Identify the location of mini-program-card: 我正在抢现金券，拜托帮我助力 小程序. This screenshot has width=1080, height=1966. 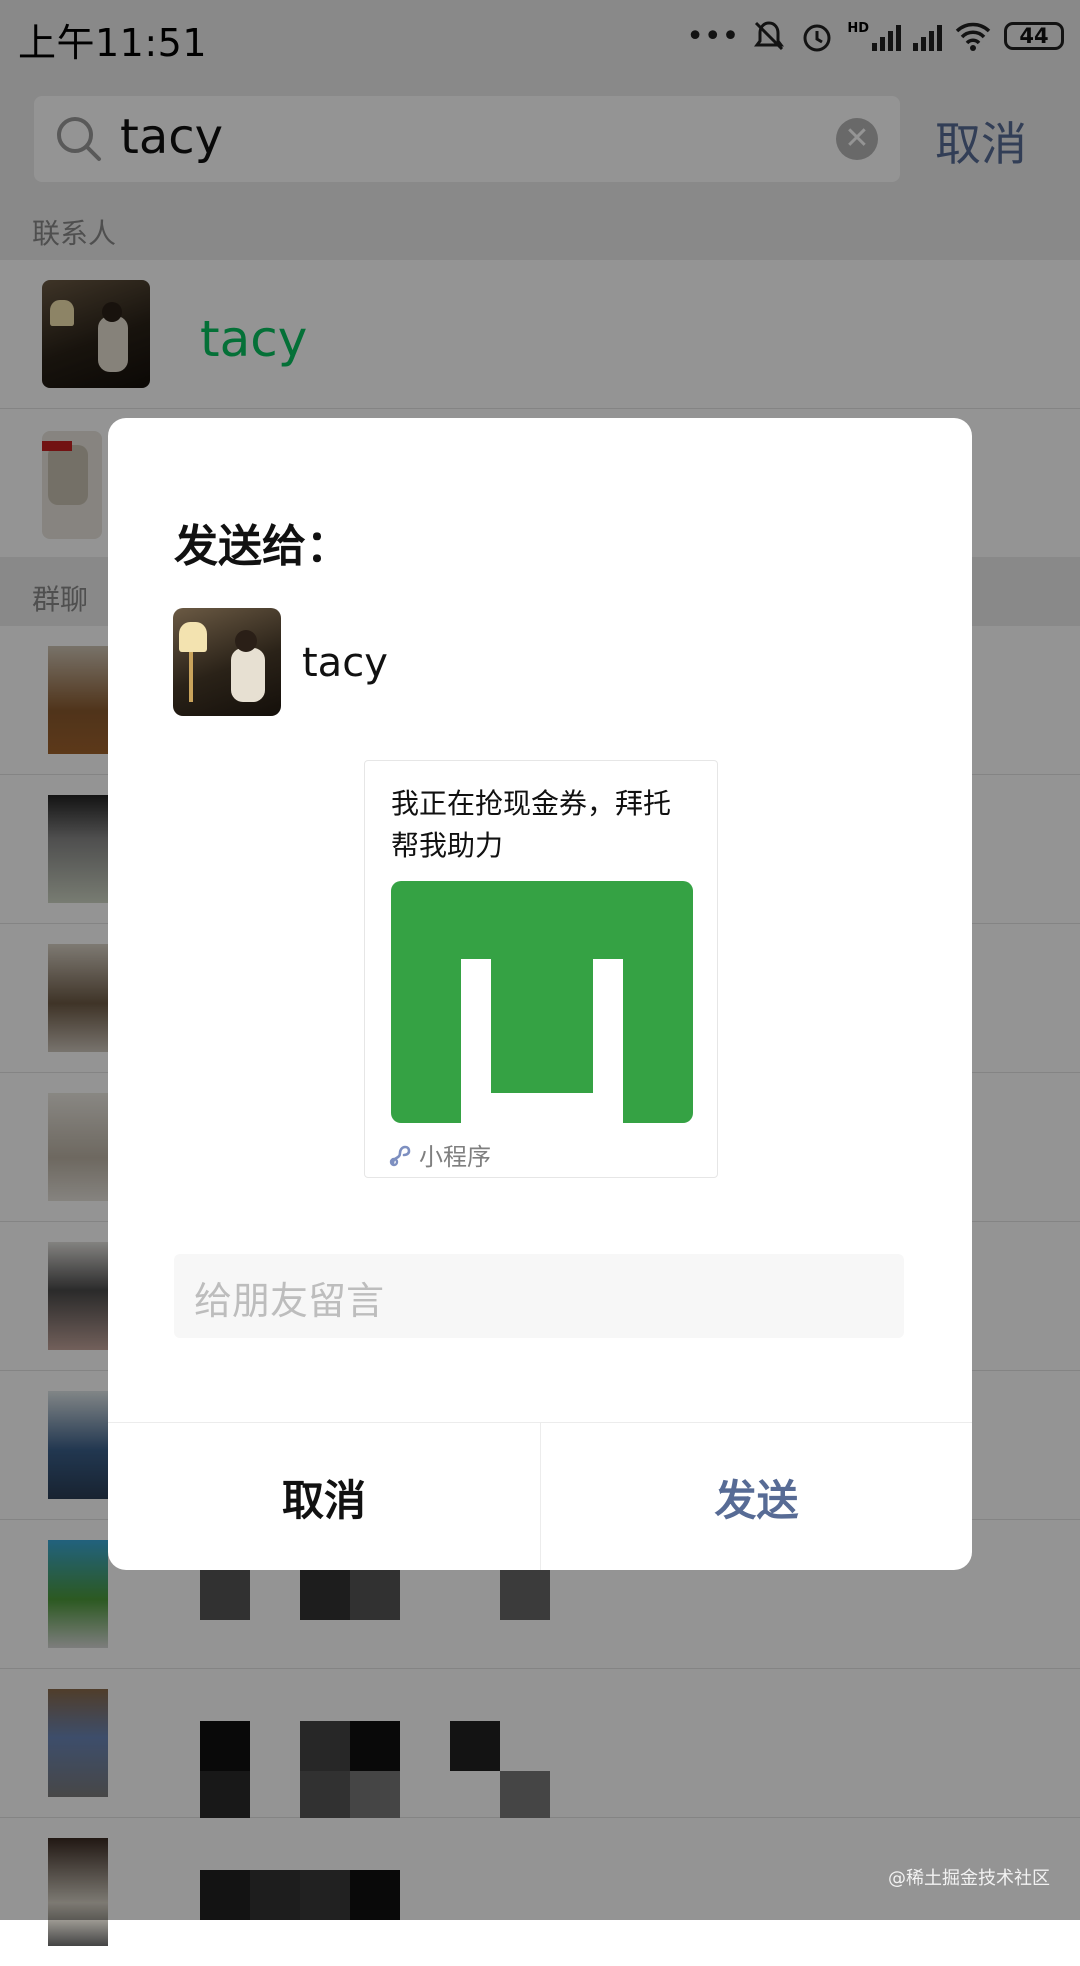
(541, 969).